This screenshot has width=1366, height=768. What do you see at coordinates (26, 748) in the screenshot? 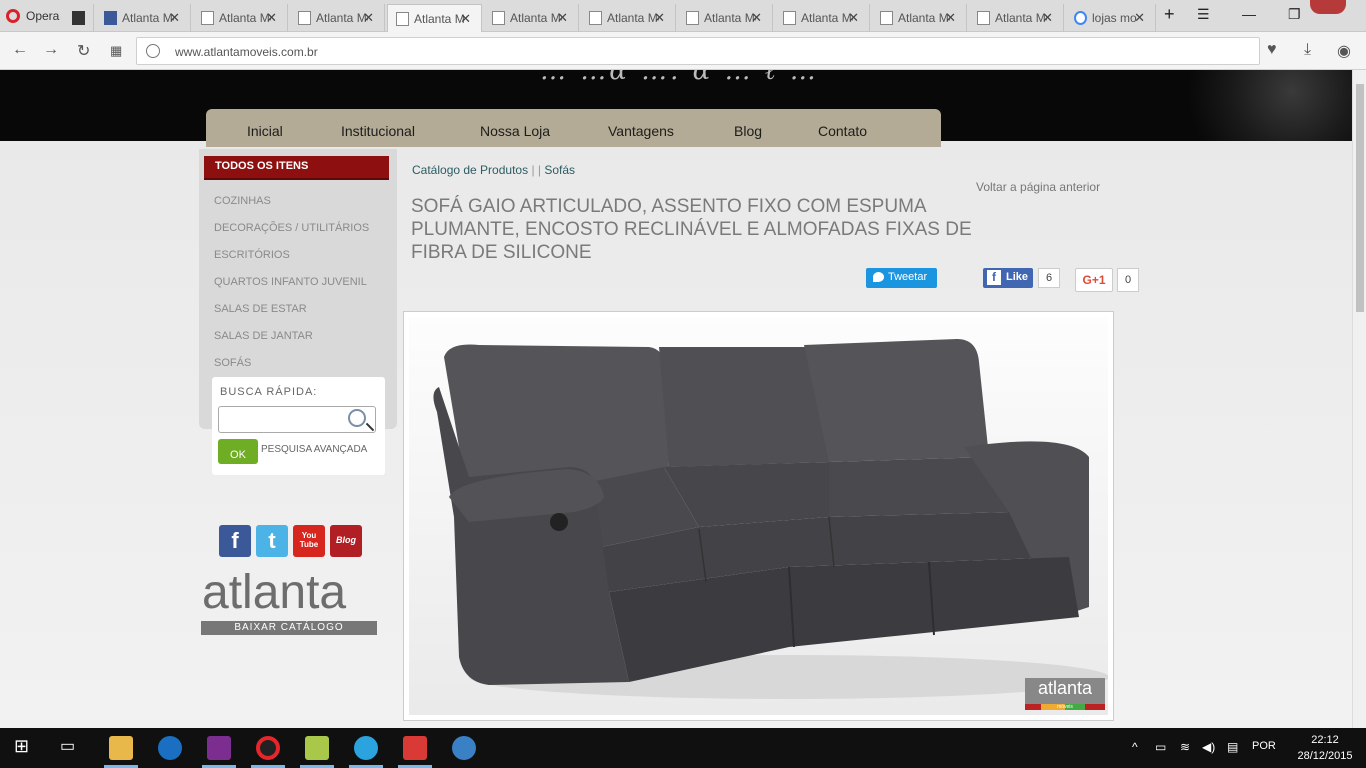
I see `windows-start-icon: ⊞` at bounding box center [26, 748].